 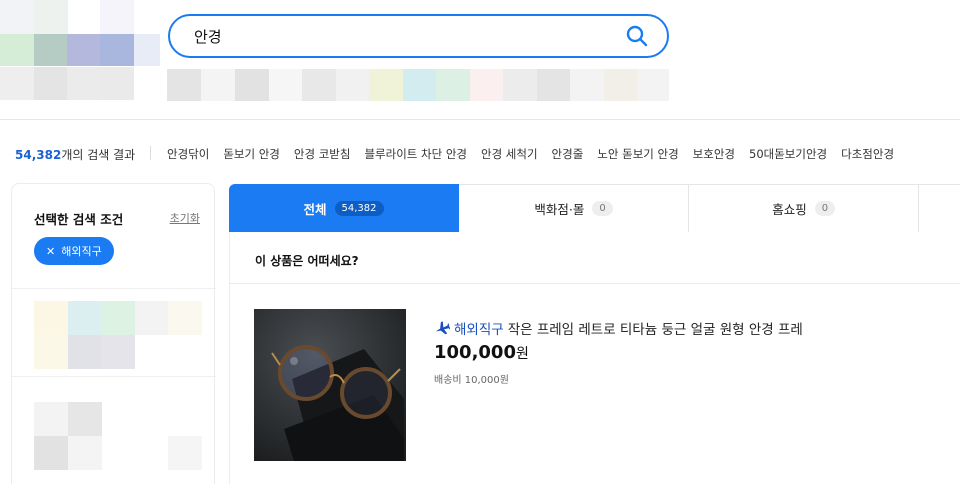 I want to click on tab-label: 홈쇼핑, so click(x=789, y=209).